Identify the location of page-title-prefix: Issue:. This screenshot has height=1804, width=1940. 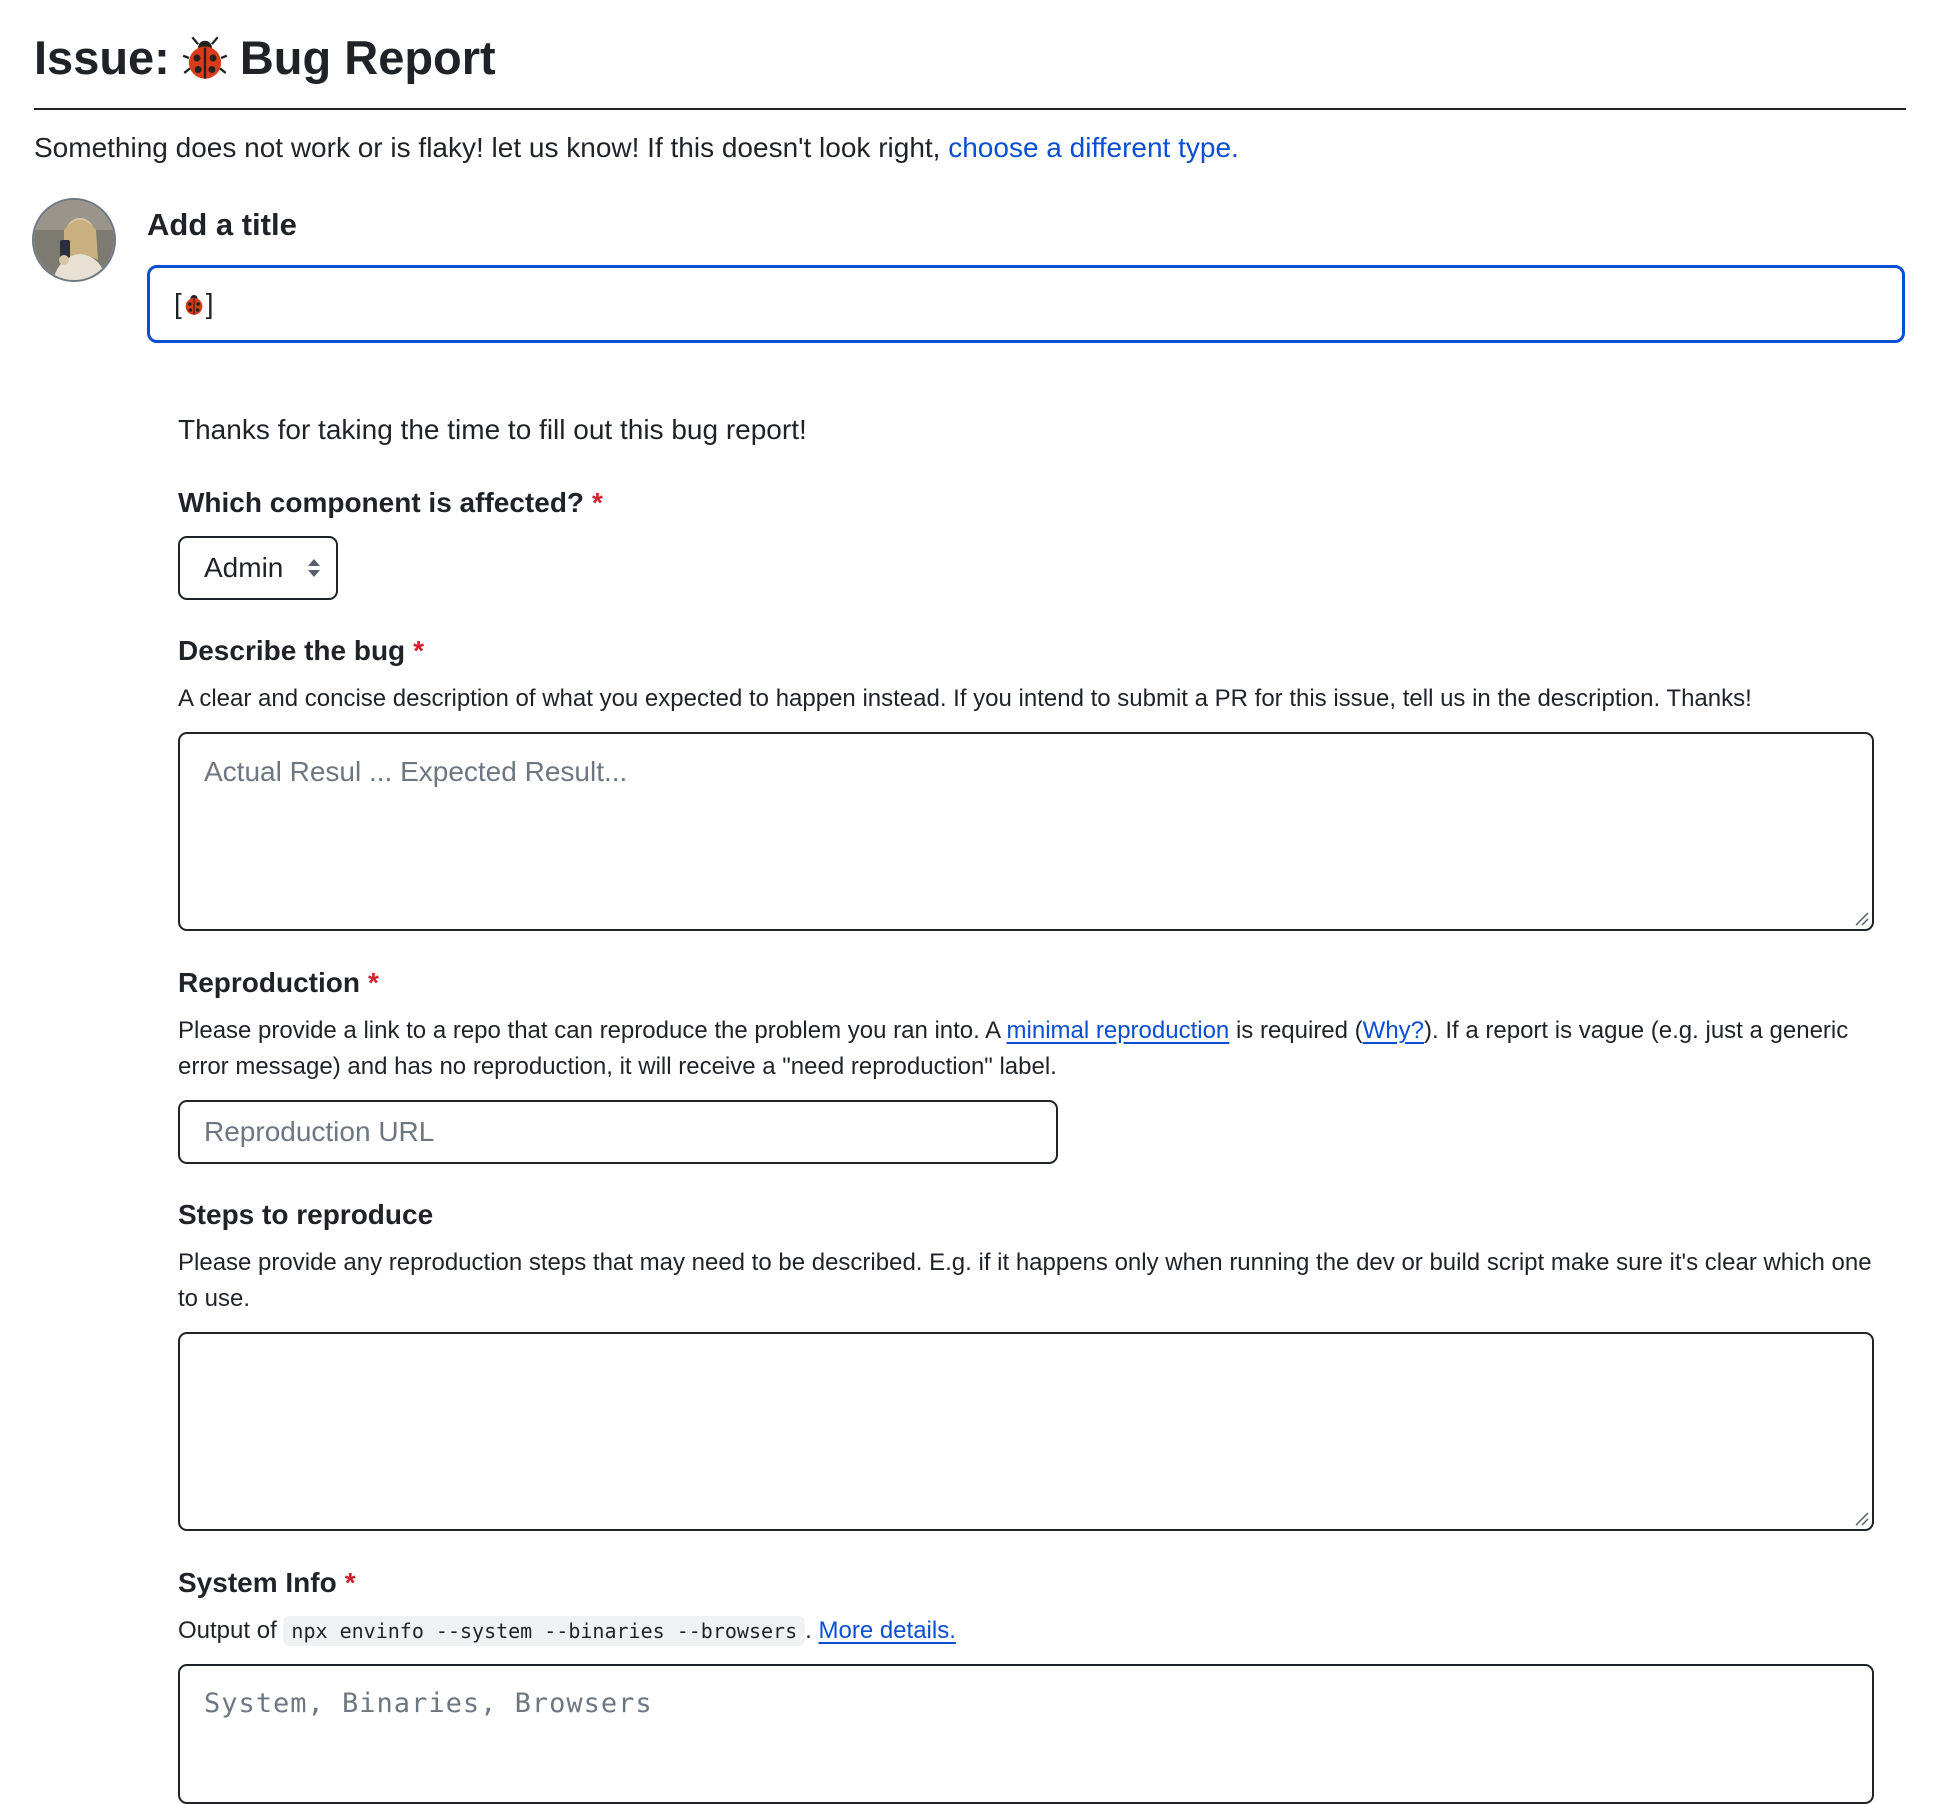
(102, 57).